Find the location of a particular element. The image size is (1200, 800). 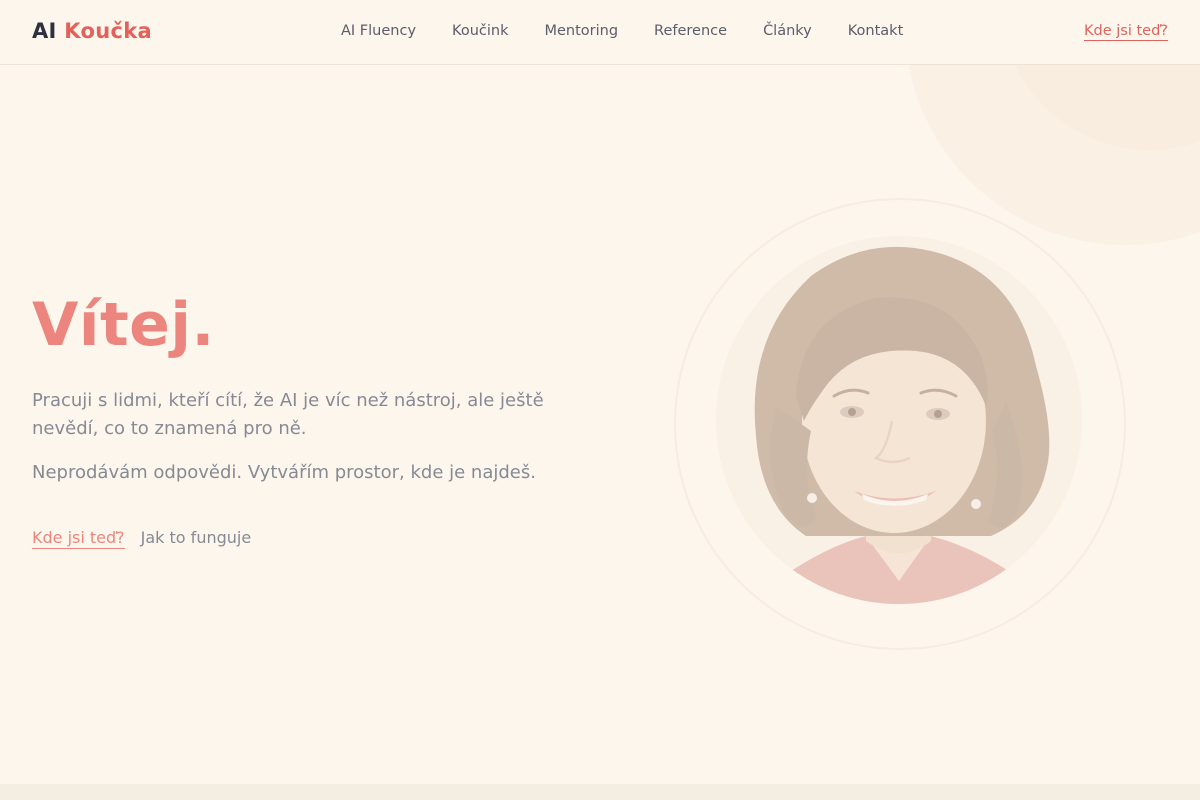

nav-item-ai-fluency: AI Fluency is located at coordinates (378, 31).